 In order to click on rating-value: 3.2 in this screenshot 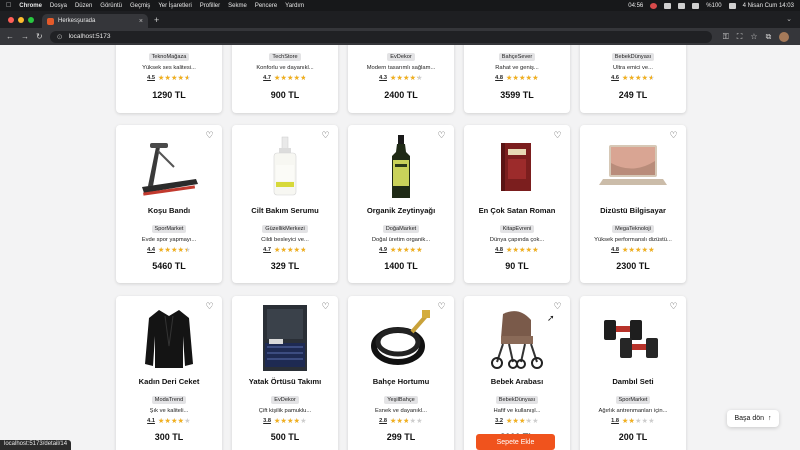, I will do `click(499, 421)`.